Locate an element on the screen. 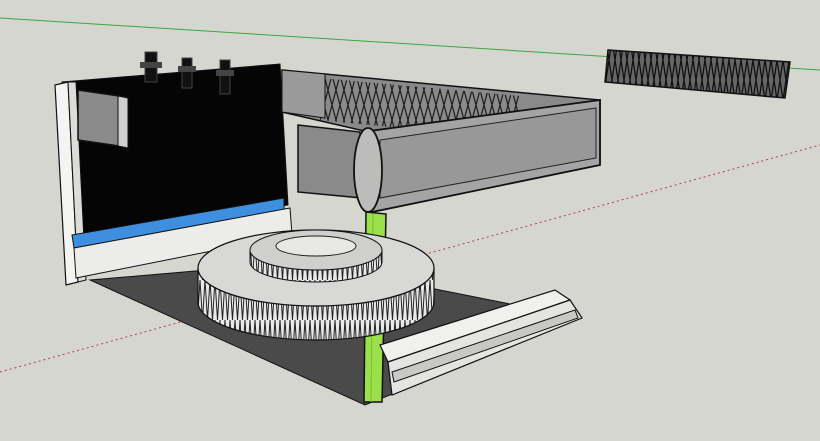 The height and width of the screenshot is (441, 820). left-duct-opening is located at coordinates (103, 119).